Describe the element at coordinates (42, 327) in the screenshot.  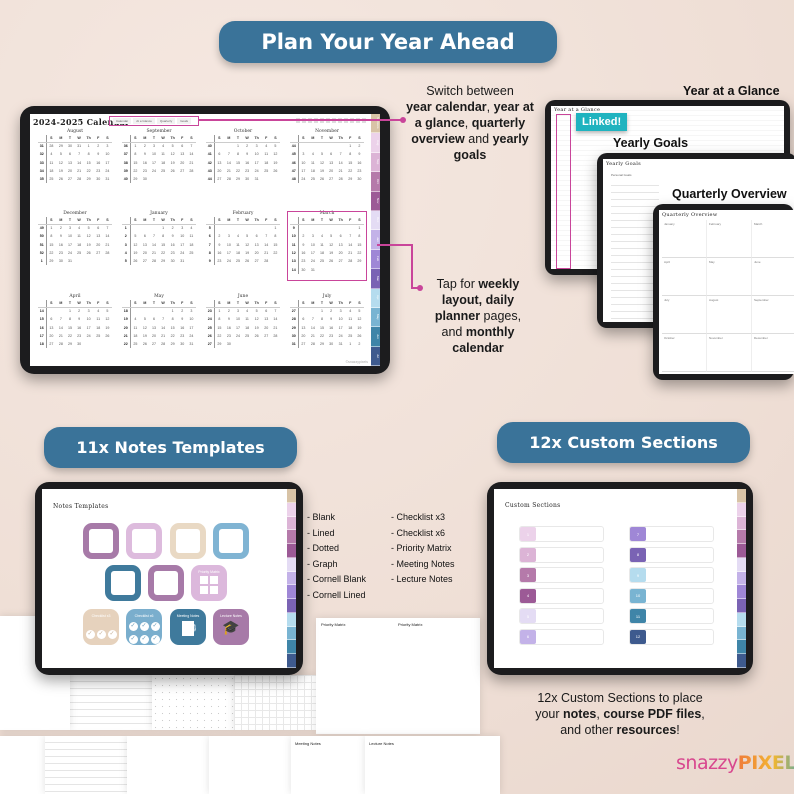
I see `week-number: 16` at that location.